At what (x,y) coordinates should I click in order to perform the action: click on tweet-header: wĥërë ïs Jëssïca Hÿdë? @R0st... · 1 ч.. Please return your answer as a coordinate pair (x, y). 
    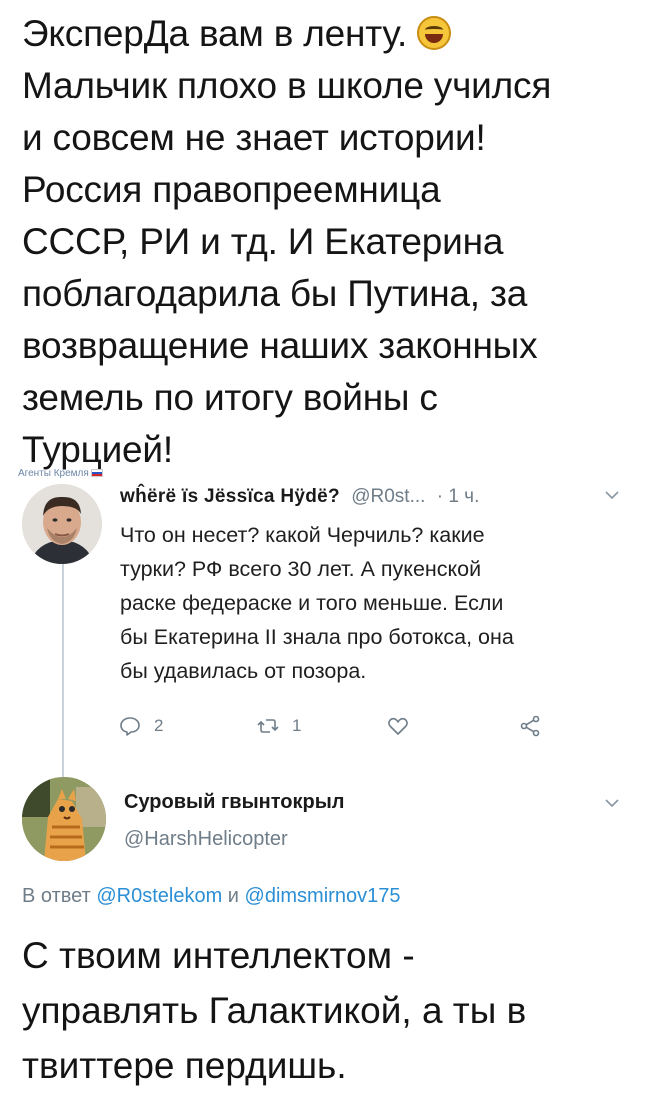
    Looking at the image, I should click on (299, 497).